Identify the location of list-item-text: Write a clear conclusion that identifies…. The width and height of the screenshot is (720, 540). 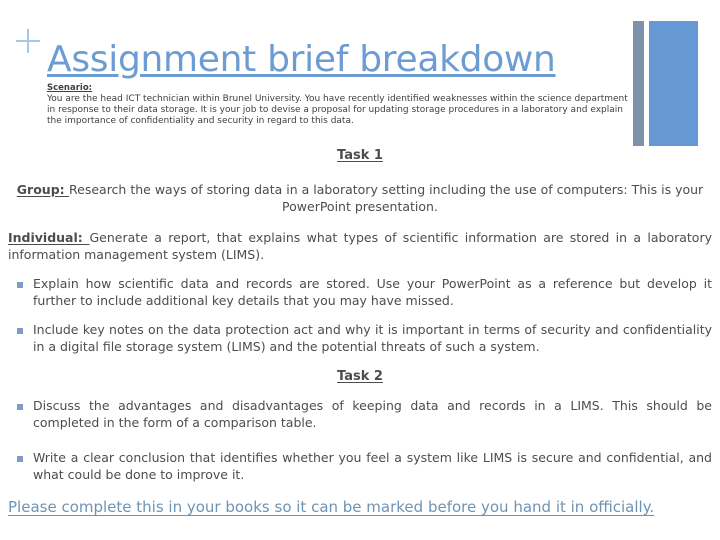
(372, 466).